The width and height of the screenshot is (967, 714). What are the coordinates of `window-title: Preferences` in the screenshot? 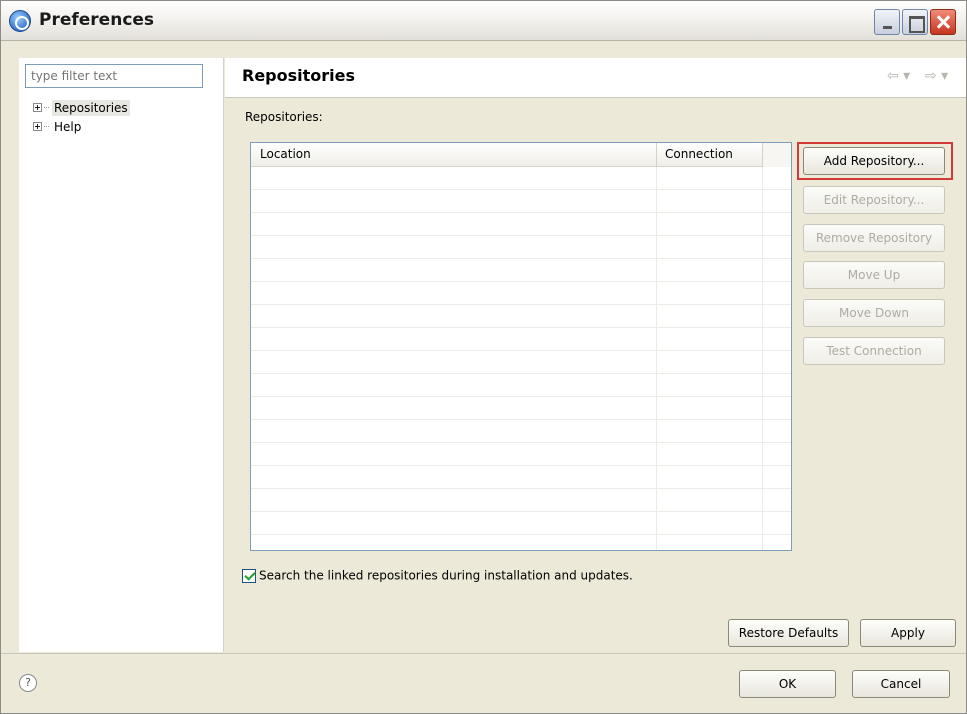 It's located at (97, 20).